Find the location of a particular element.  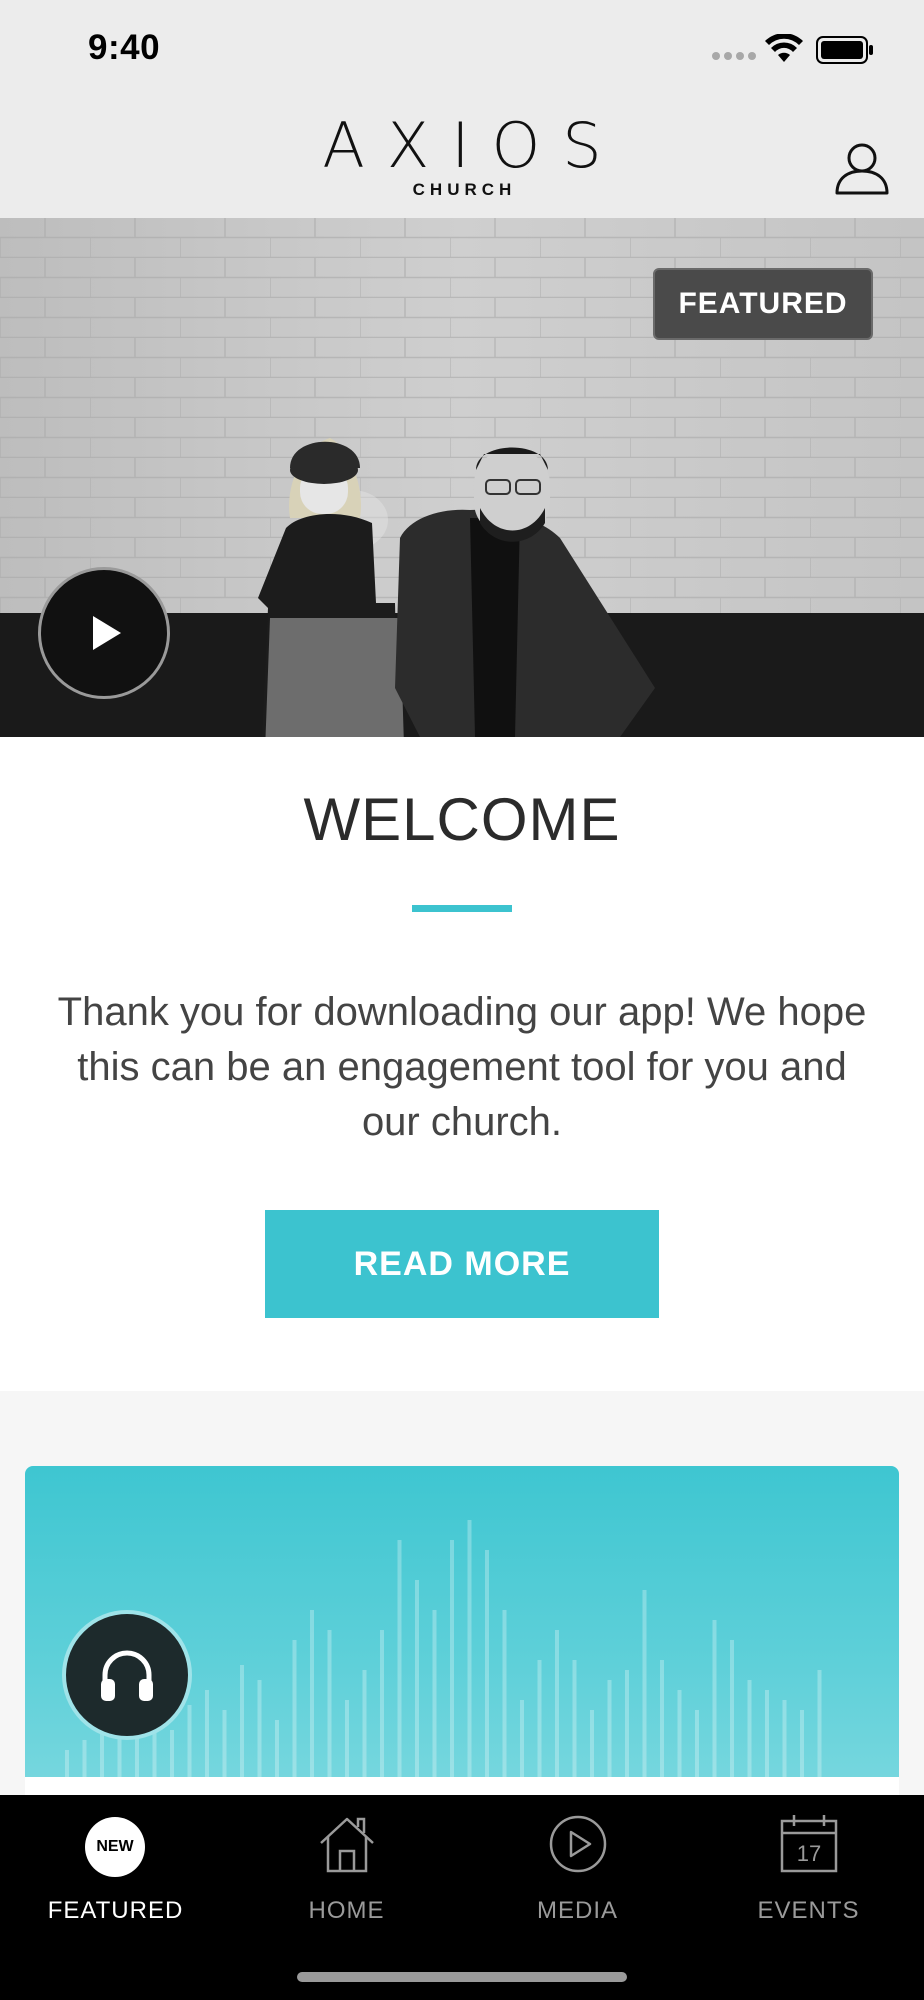

headphones-button is located at coordinates (127, 1675).